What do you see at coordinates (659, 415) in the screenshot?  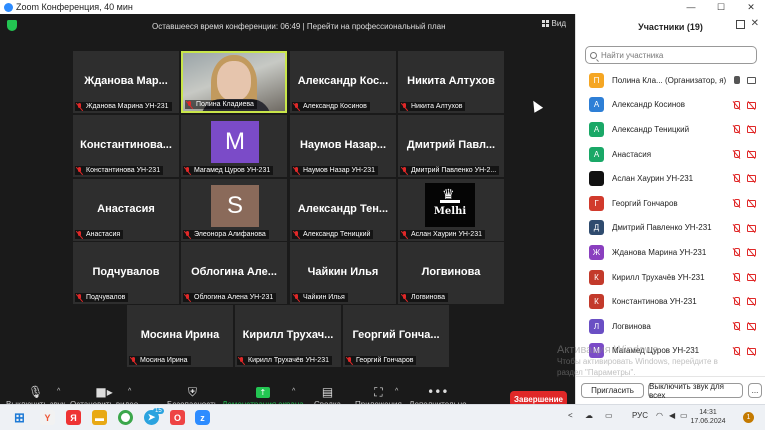 I see `wifi-icon: ◠` at bounding box center [659, 415].